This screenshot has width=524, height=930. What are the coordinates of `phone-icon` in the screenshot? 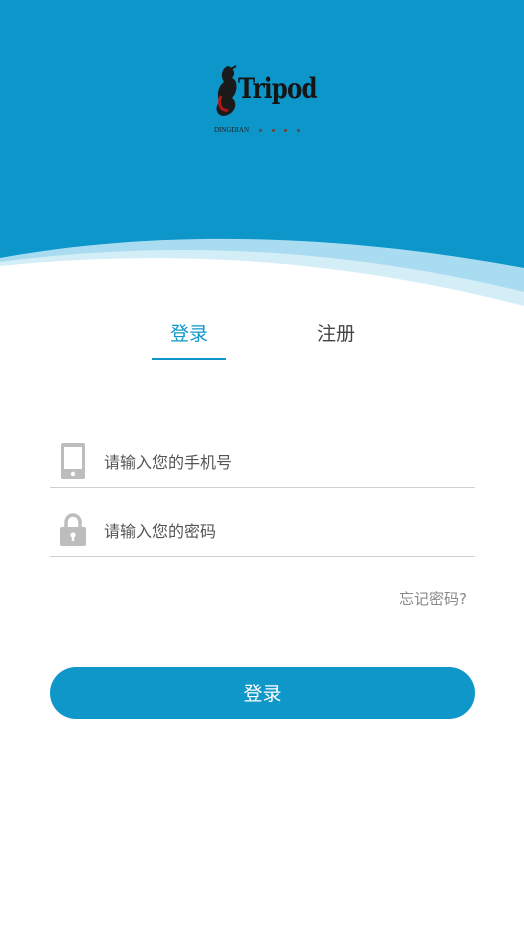 It's located at (73, 461).